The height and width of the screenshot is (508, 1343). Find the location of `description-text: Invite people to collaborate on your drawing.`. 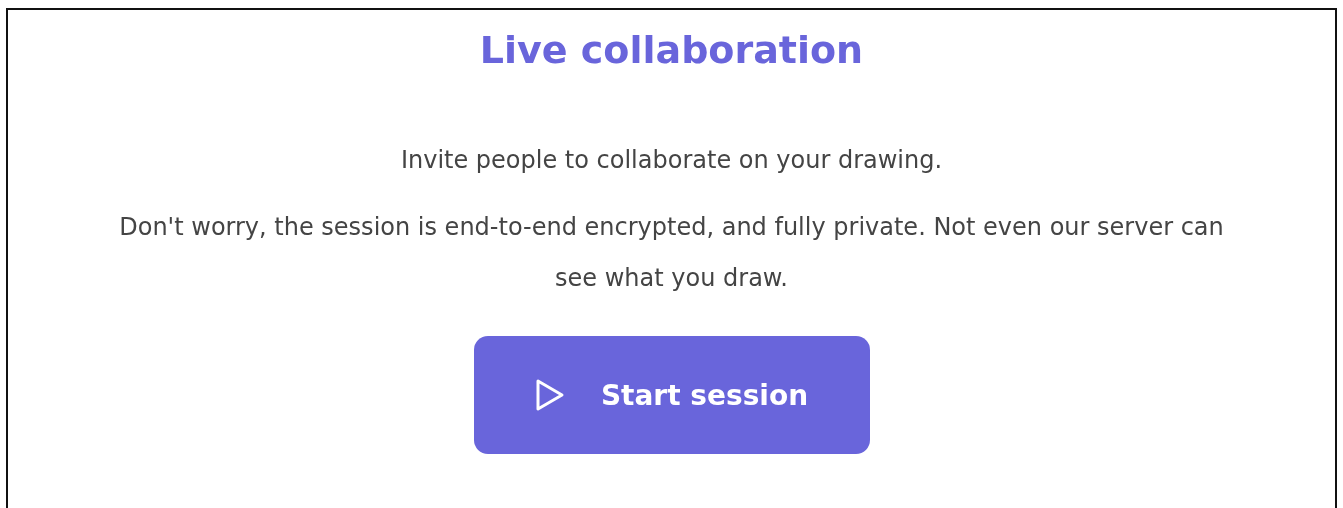

description-text: Invite people to collaborate on your drawing. is located at coordinates (671, 160).